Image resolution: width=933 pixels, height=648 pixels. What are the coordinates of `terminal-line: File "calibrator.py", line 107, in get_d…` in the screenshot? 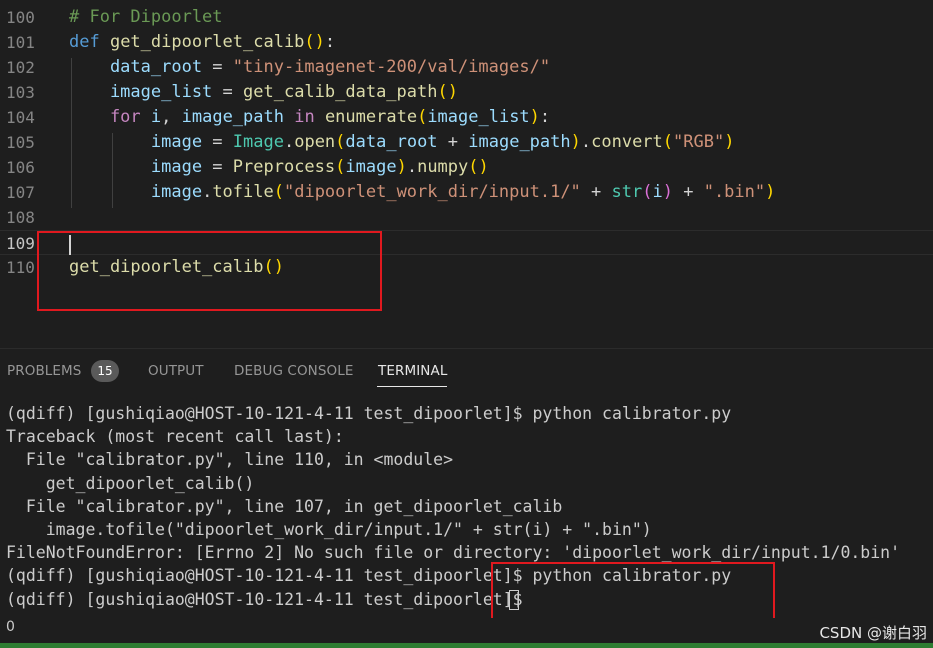 It's located at (284, 506).